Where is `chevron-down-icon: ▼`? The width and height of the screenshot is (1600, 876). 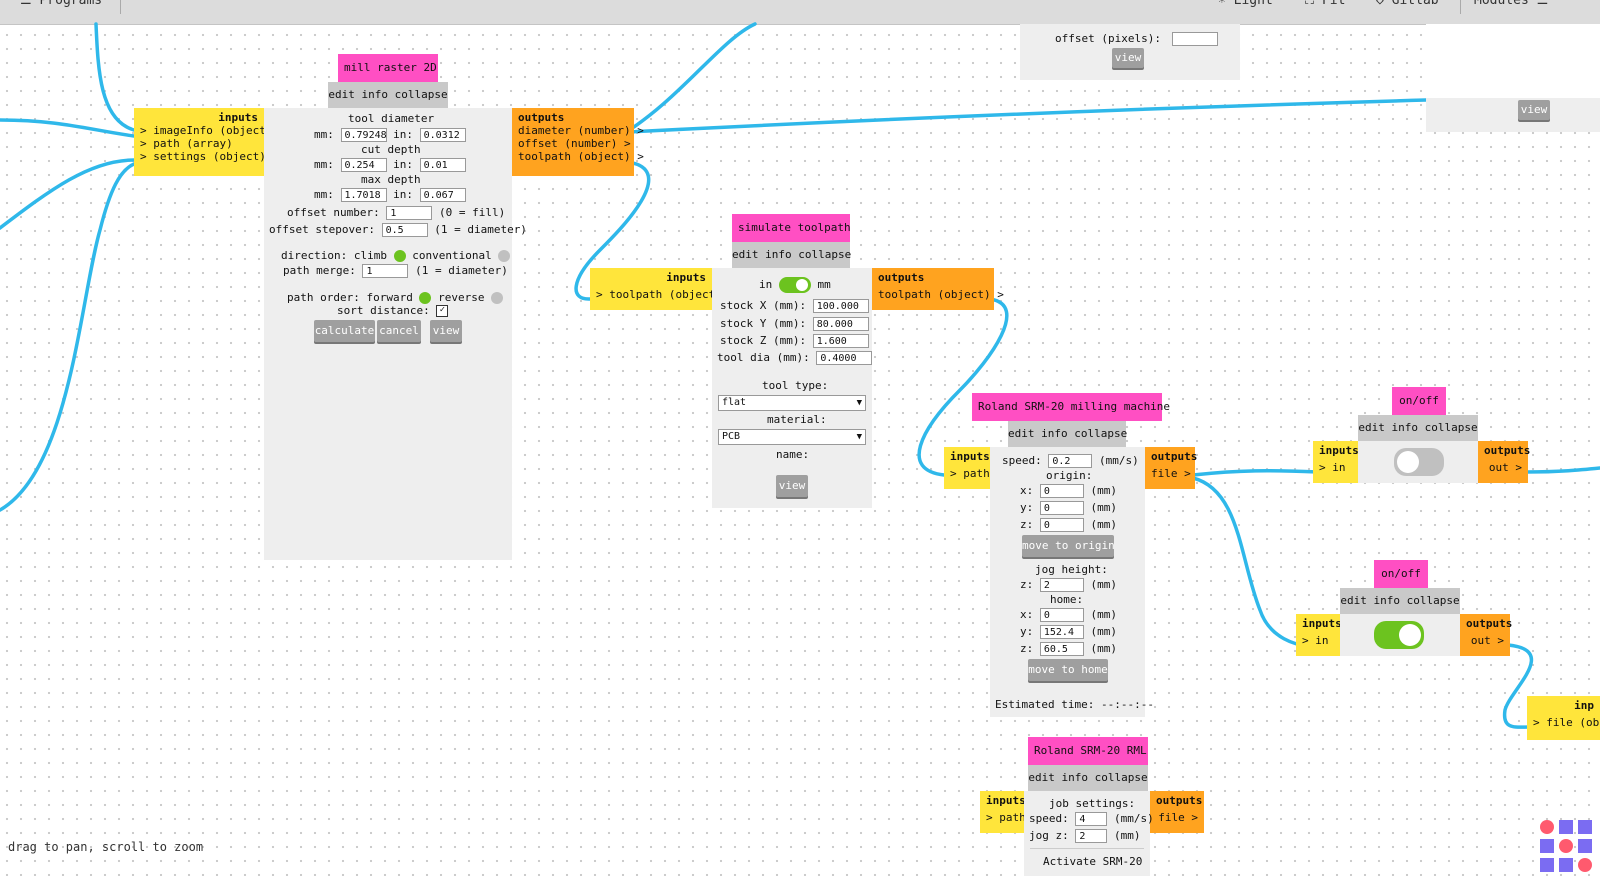 chevron-down-icon: ▼ is located at coordinates (859, 437).